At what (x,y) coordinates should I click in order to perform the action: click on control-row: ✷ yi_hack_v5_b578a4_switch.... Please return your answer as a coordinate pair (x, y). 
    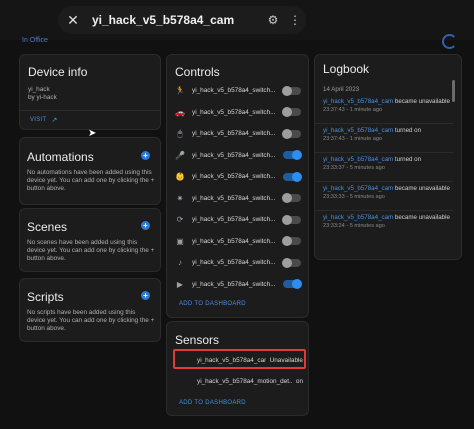
    Looking at the image, I should click on (237, 198).